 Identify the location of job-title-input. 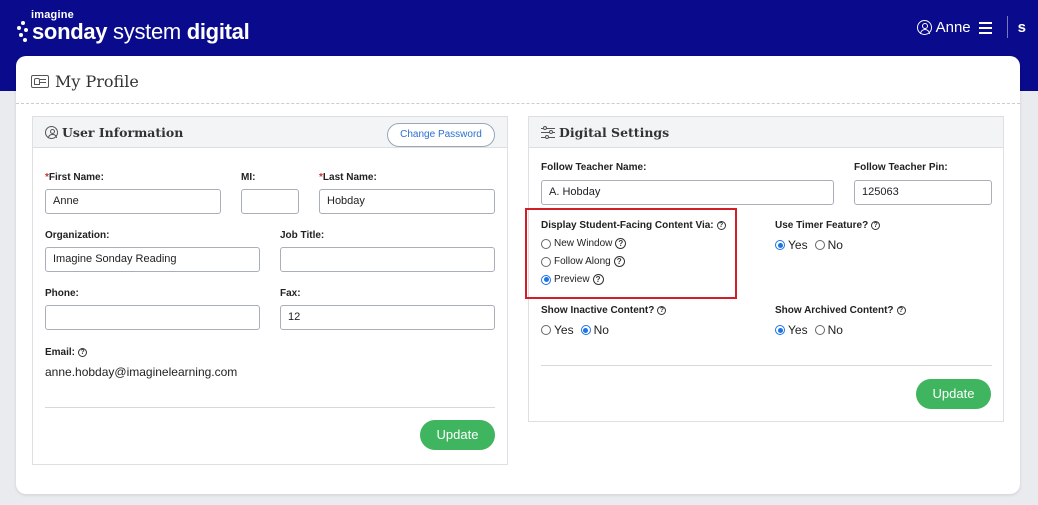
(387, 259).